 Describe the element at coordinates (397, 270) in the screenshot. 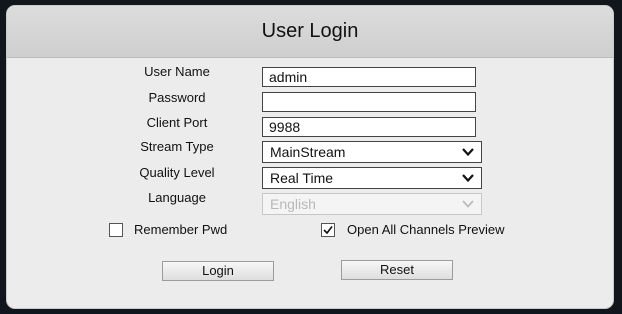

I see `reset-button: Reset` at that location.